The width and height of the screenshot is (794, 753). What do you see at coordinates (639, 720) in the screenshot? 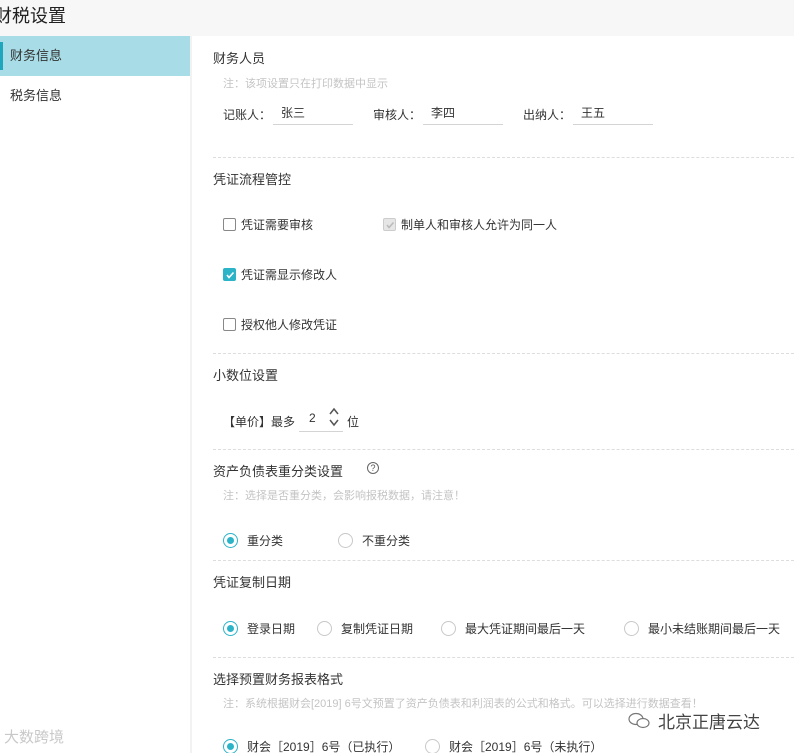
I see `wechat-icon` at bounding box center [639, 720].